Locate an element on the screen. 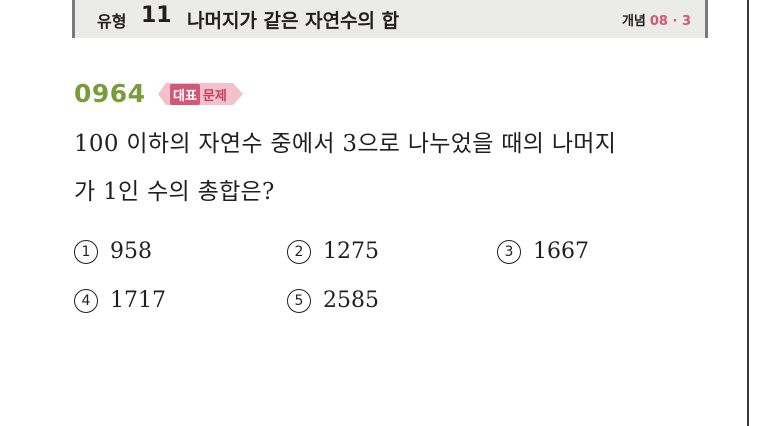 The width and height of the screenshot is (768, 426). badge-label-primary: 대표 is located at coordinates (185, 94).